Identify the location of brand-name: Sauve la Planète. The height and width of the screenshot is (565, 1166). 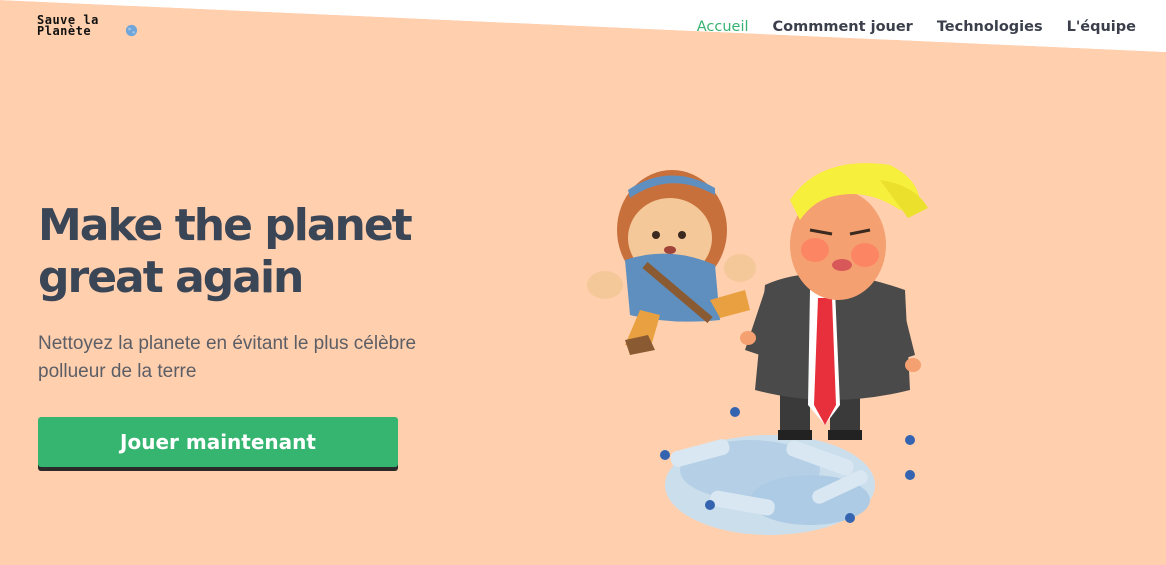
(68, 26).